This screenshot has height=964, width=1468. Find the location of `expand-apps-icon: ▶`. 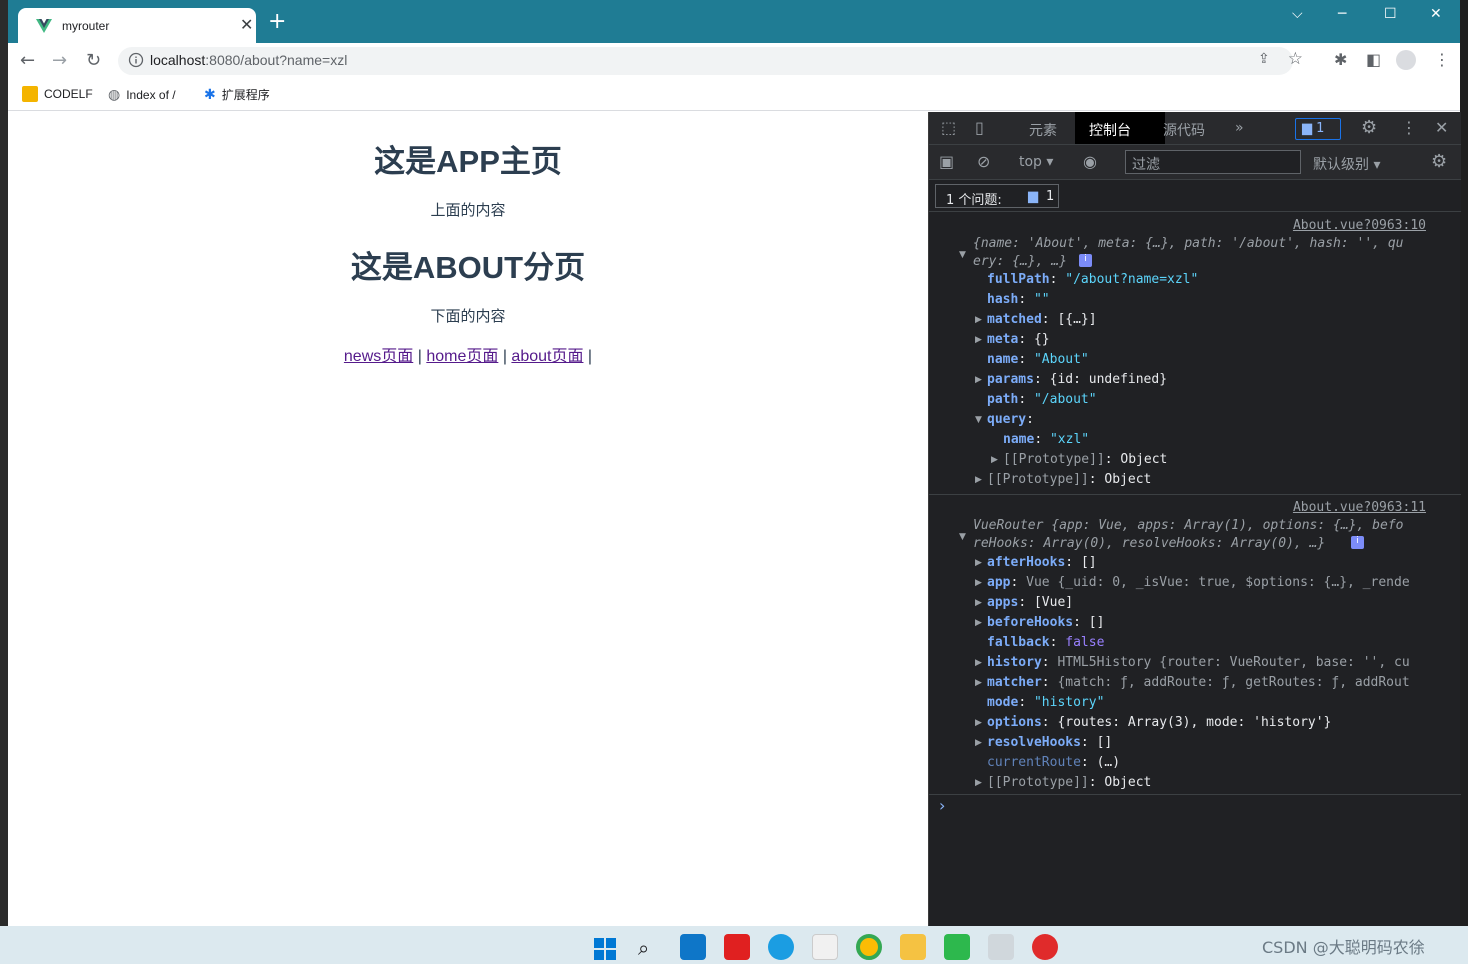

expand-apps-icon: ▶ is located at coordinates (978, 603).